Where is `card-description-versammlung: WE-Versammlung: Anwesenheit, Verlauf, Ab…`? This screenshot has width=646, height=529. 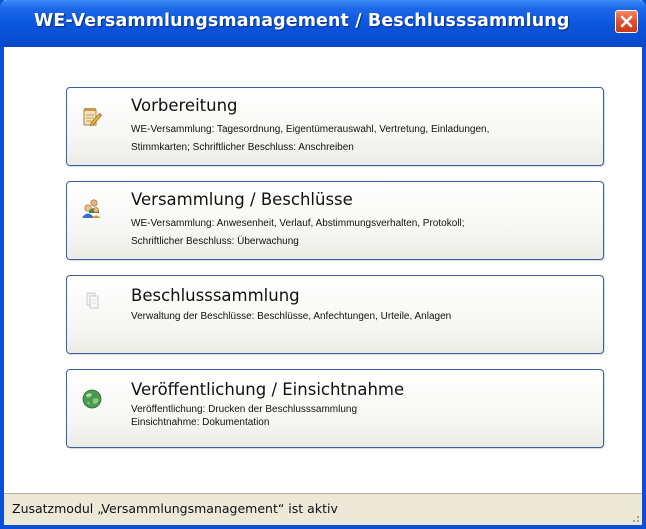
card-description-versammlung: WE-Versammlung: Anwesenheit, Verlauf, Ab… is located at coordinates (362, 233).